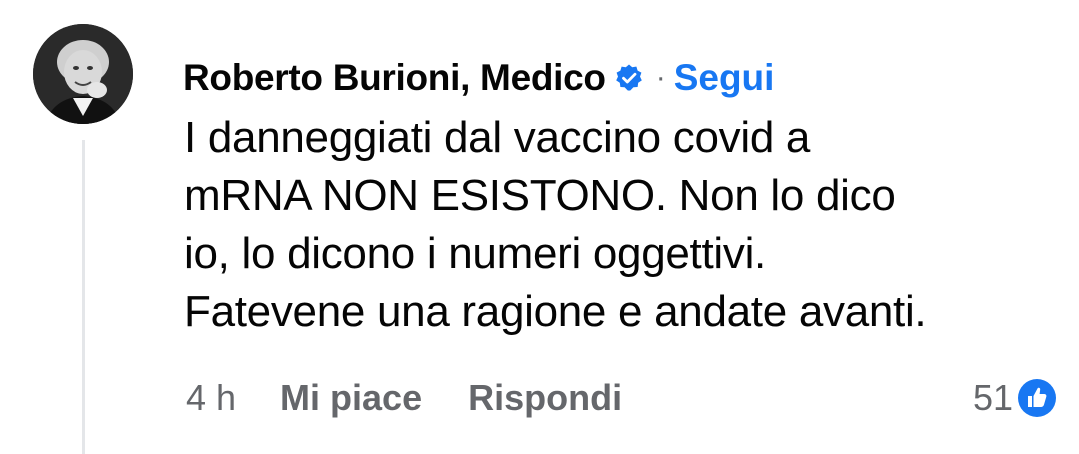  What do you see at coordinates (1037, 398) in the screenshot?
I see `like-reaction-icon` at bounding box center [1037, 398].